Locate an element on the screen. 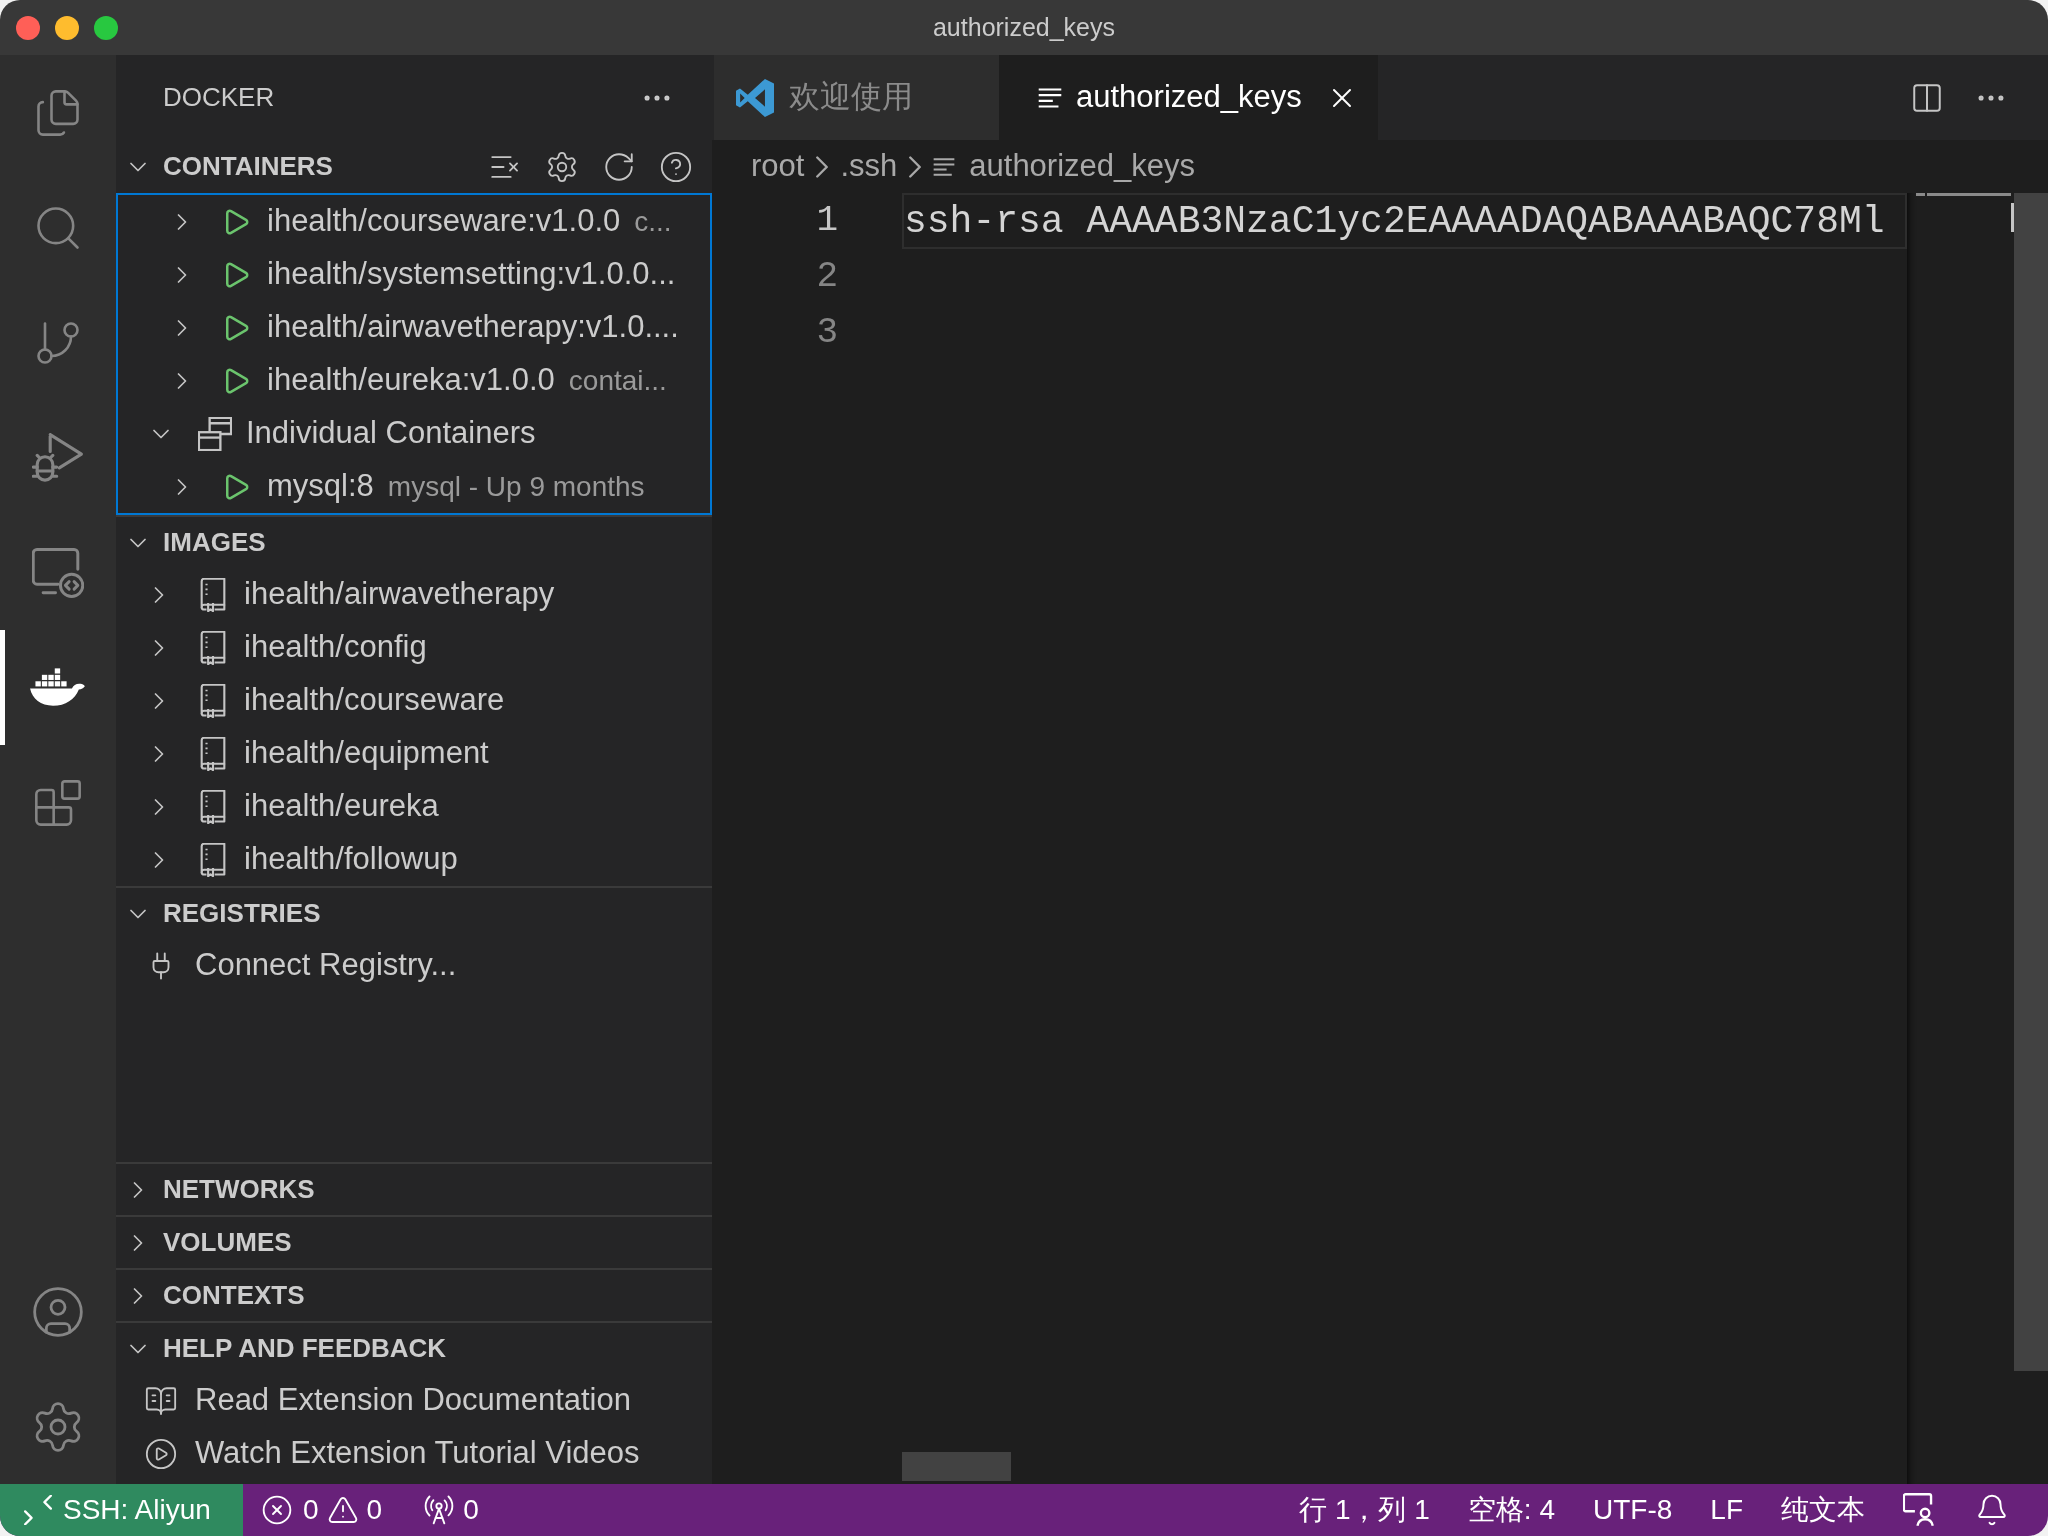  warnings-status-button: 0 is located at coordinates (354, 1510).